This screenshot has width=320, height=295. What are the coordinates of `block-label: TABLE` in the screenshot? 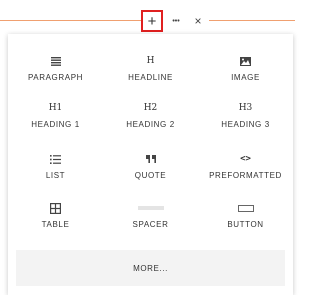 It's located at (55, 224).